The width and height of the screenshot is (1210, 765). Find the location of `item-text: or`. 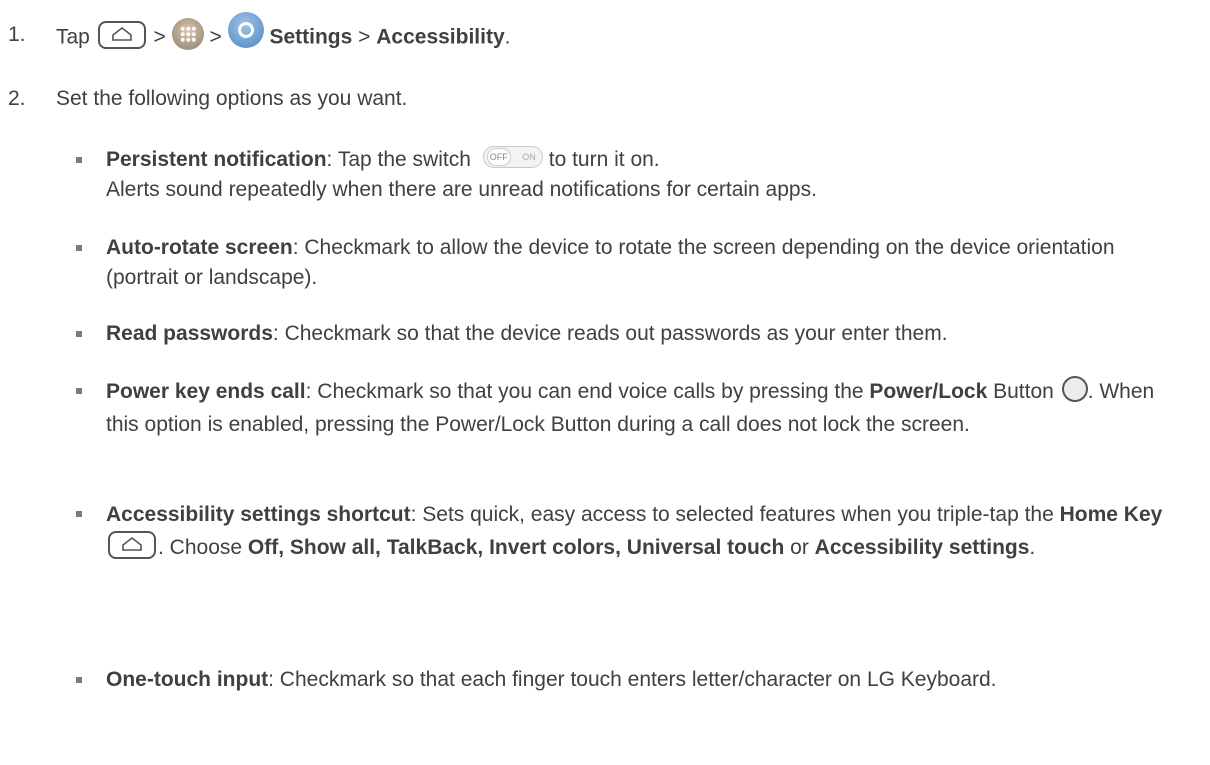

item-text: or is located at coordinates (799, 547).